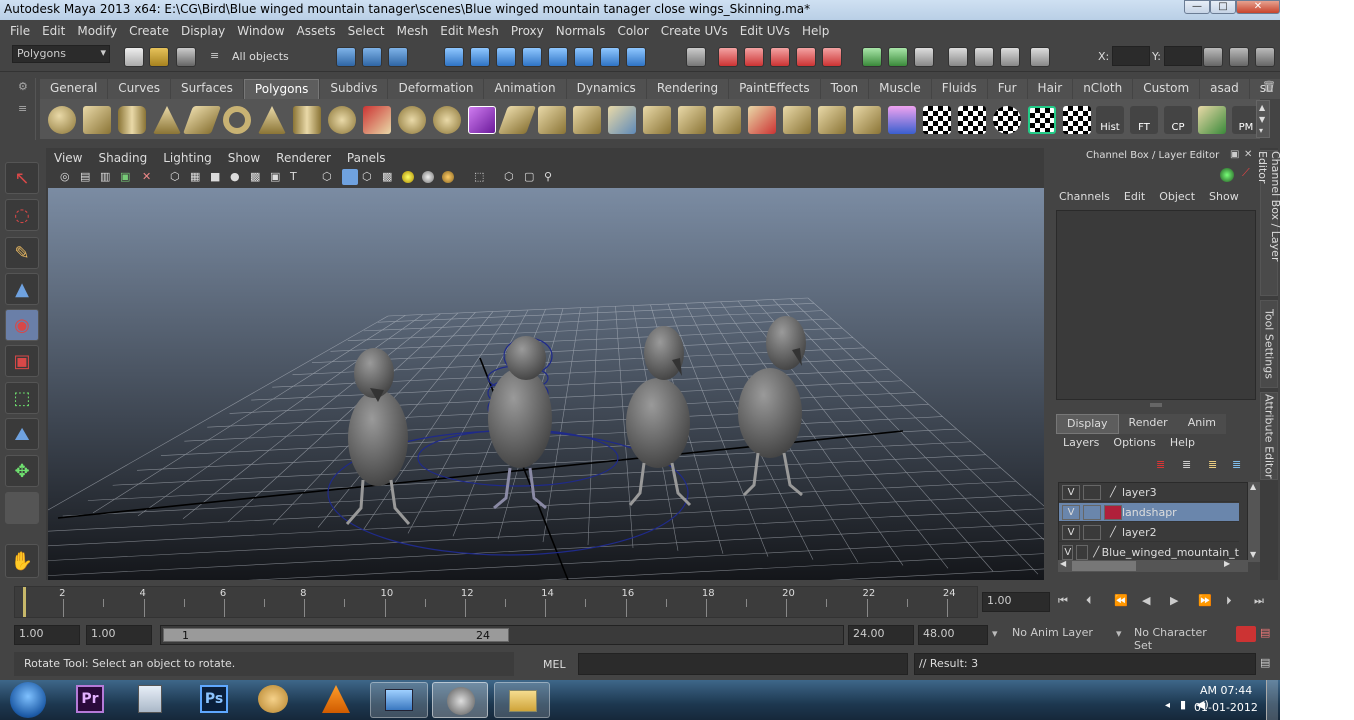 The height and width of the screenshot is (720, 1354). I want to click on menu-modify: Modify, so click(97, 31).